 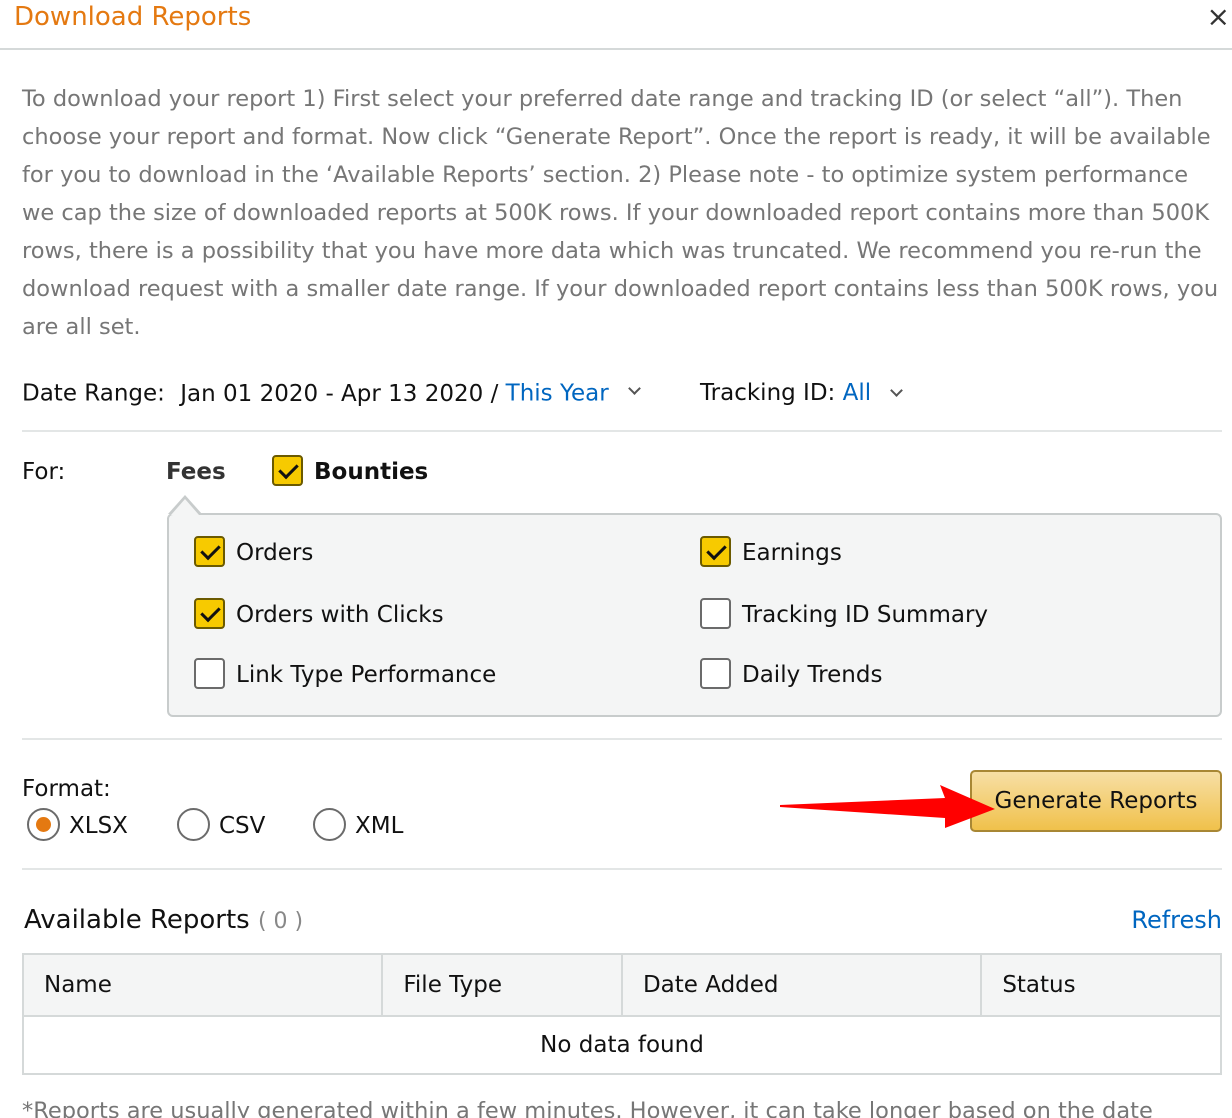 What do you see at coordinates (1218, 17) in the screenshot?
I see `close-icon: ×` at bounding box center [1218, 17].